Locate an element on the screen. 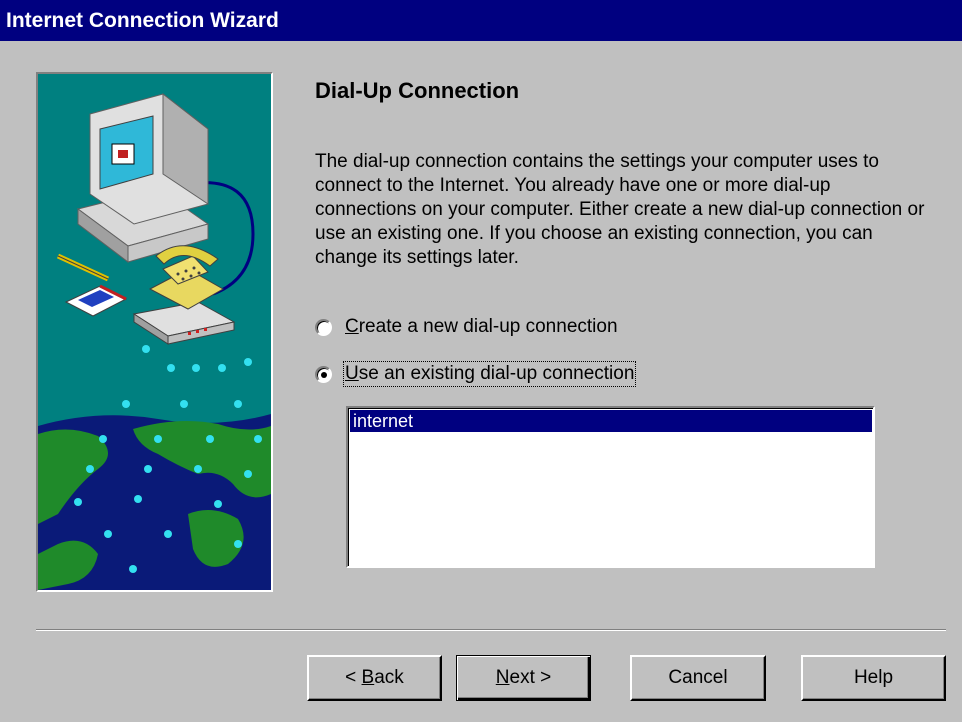  window-title: Internet Connection Wizard is located at coordinates (142, 20).